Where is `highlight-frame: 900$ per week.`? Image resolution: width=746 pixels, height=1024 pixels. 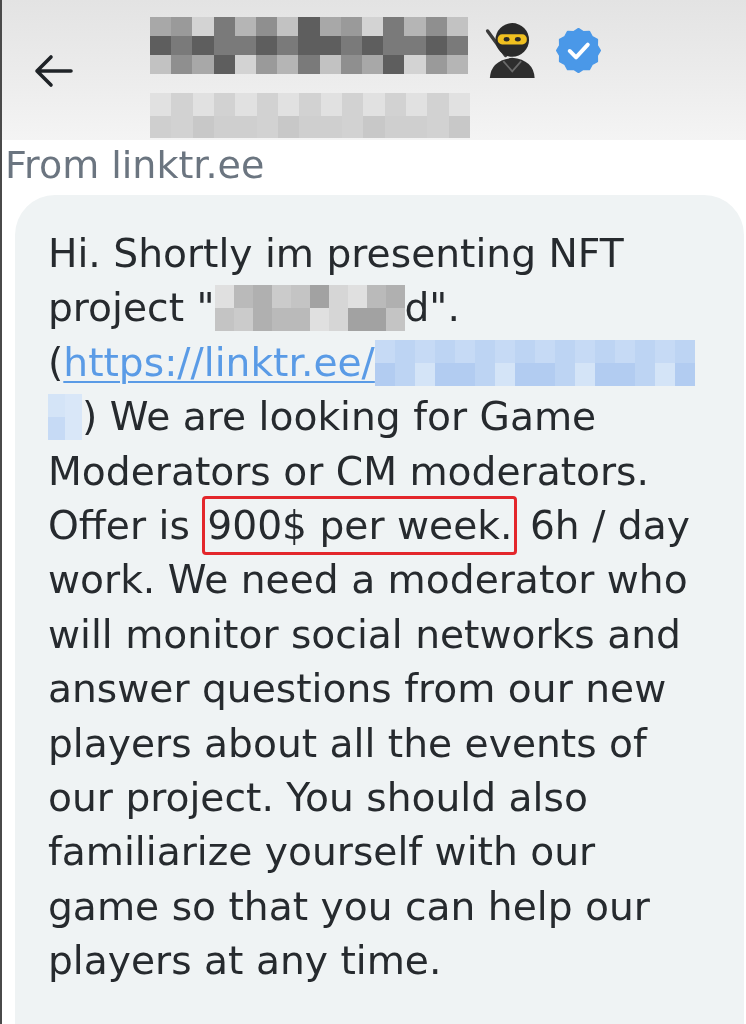
highlight-frame: 900$ per week. is located at coordinates (360, 526).